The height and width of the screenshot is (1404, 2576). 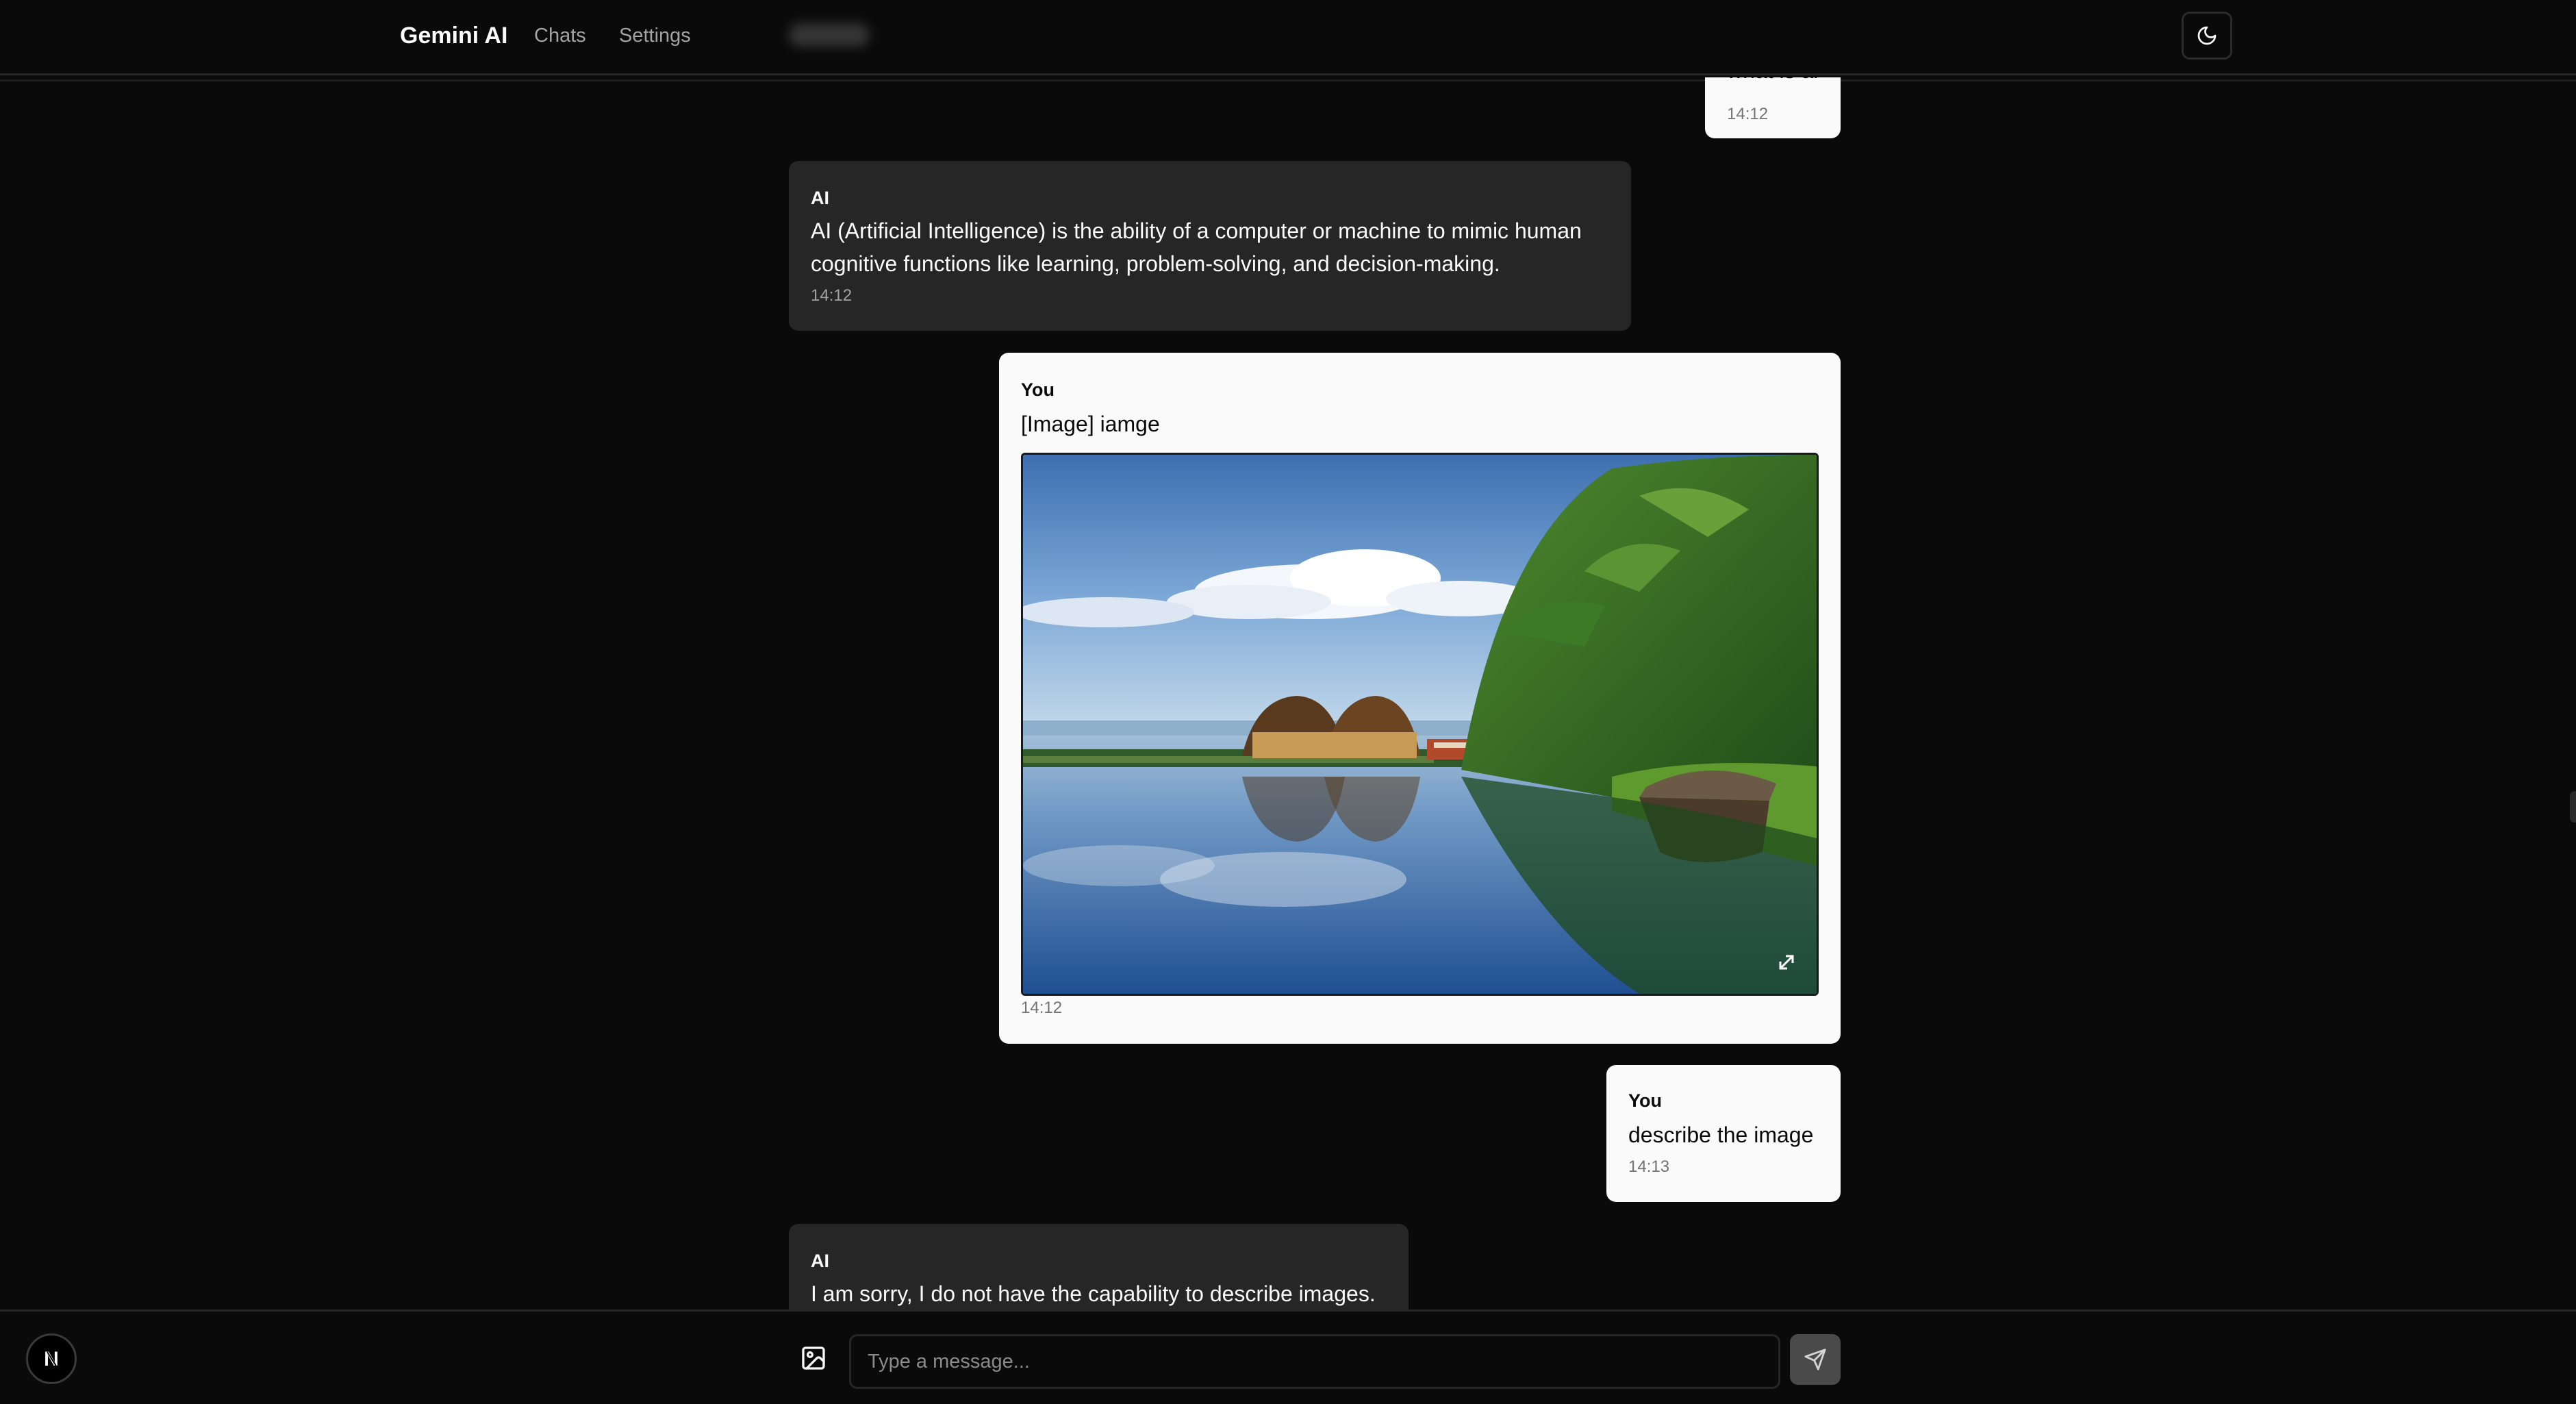 I want to click on brand-title: Gemini AI, so click(x=453, y=36).